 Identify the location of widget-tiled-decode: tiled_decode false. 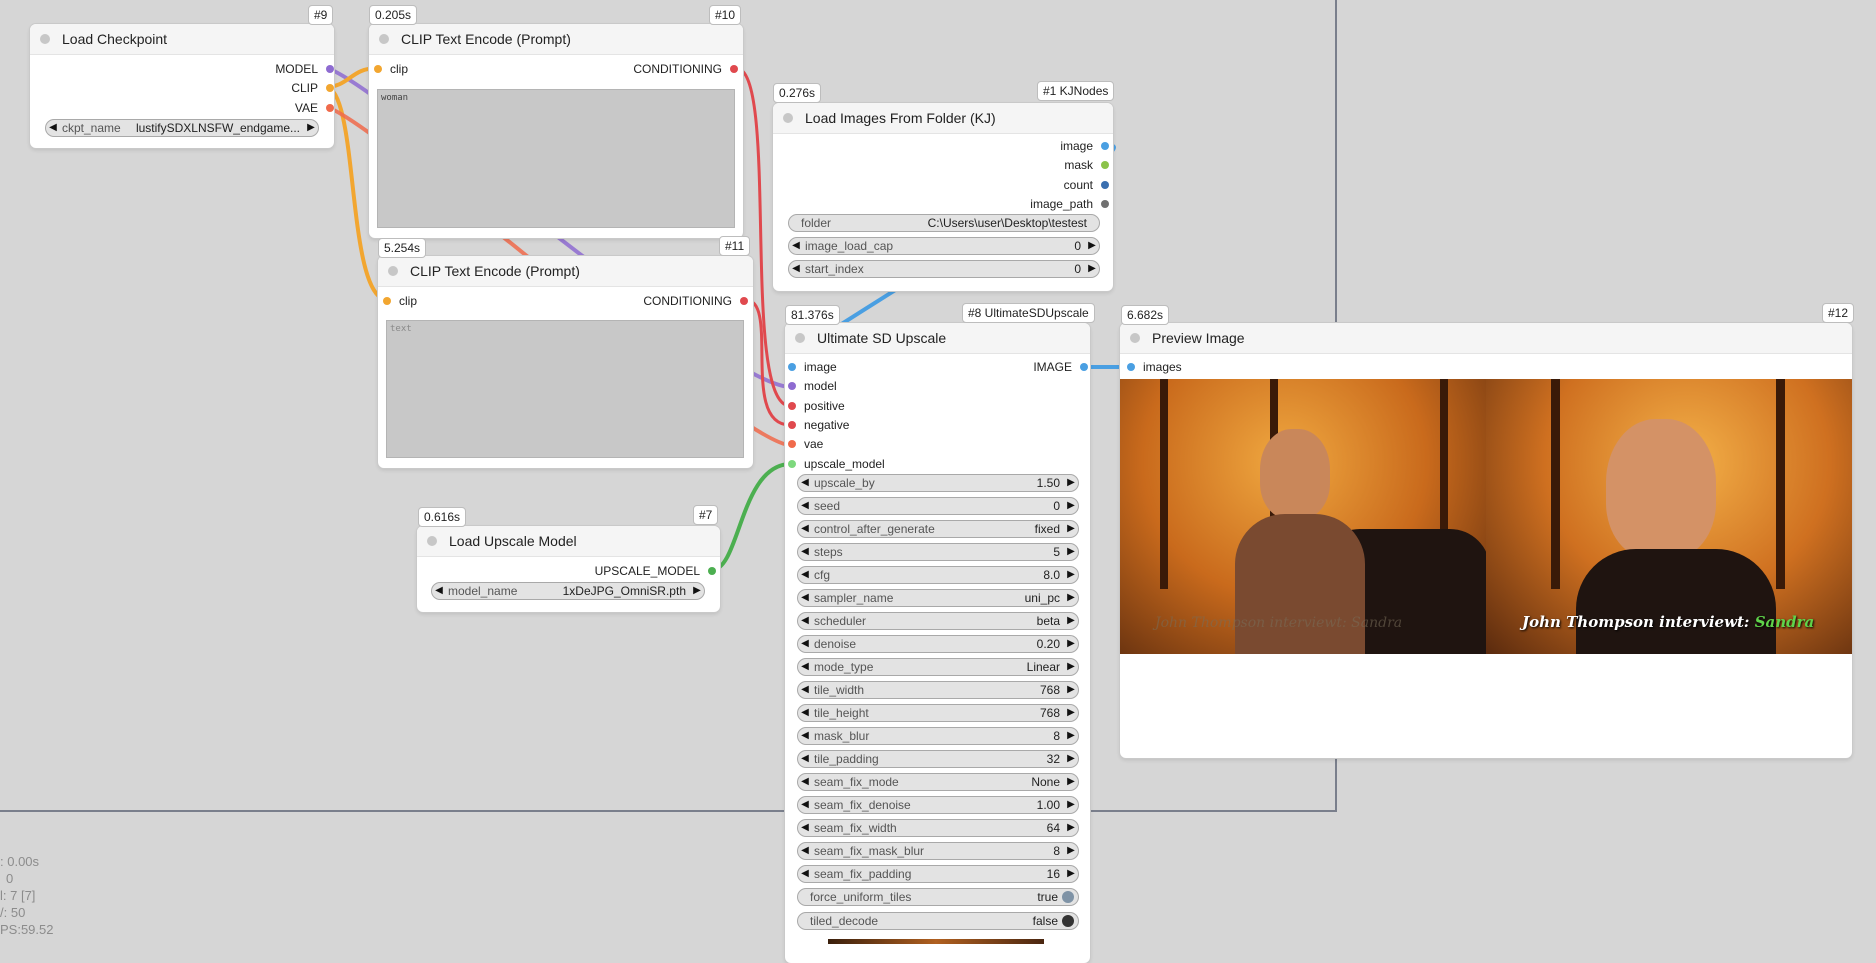
(938, 921).